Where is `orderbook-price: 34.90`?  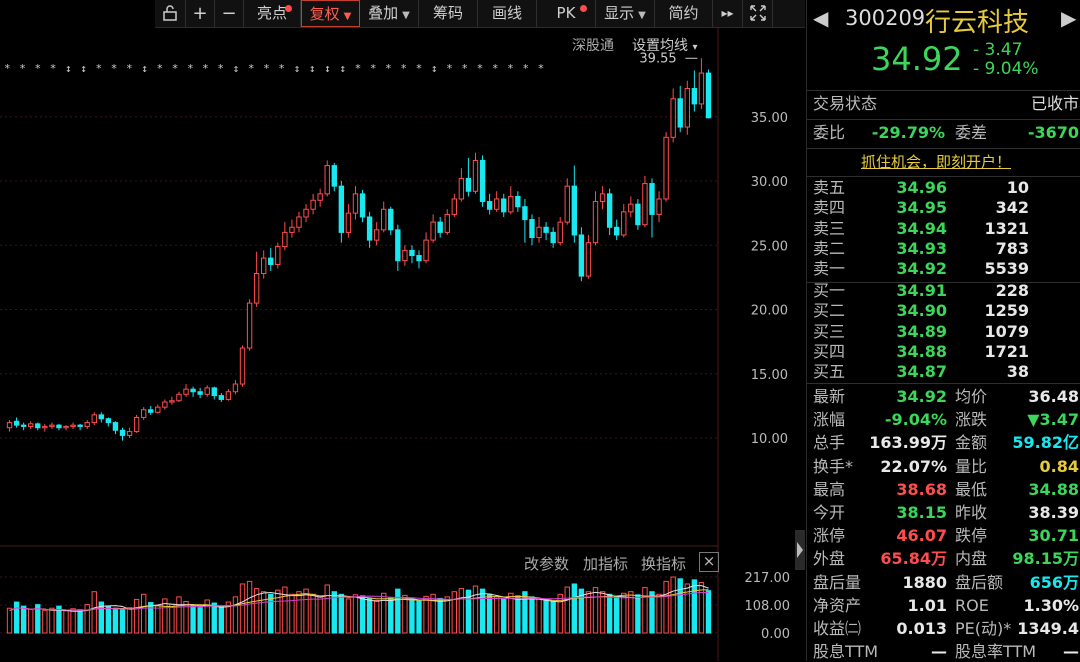 orderbook-price: 34.90 is located at coordinates (907, 311).